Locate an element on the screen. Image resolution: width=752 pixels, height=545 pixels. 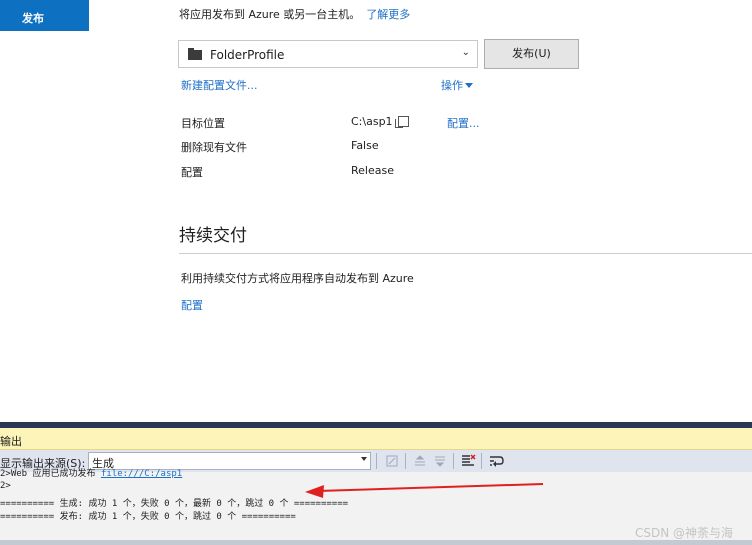
watermark-text: CSDN @神荼与海 is located at coordinates (684, 533).